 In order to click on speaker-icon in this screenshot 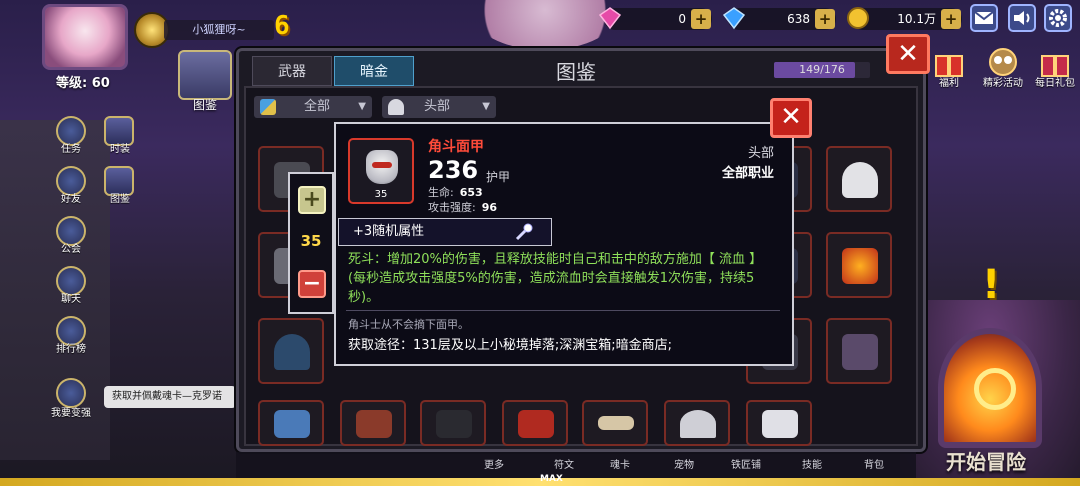, I will do `click(1022, 18)`.